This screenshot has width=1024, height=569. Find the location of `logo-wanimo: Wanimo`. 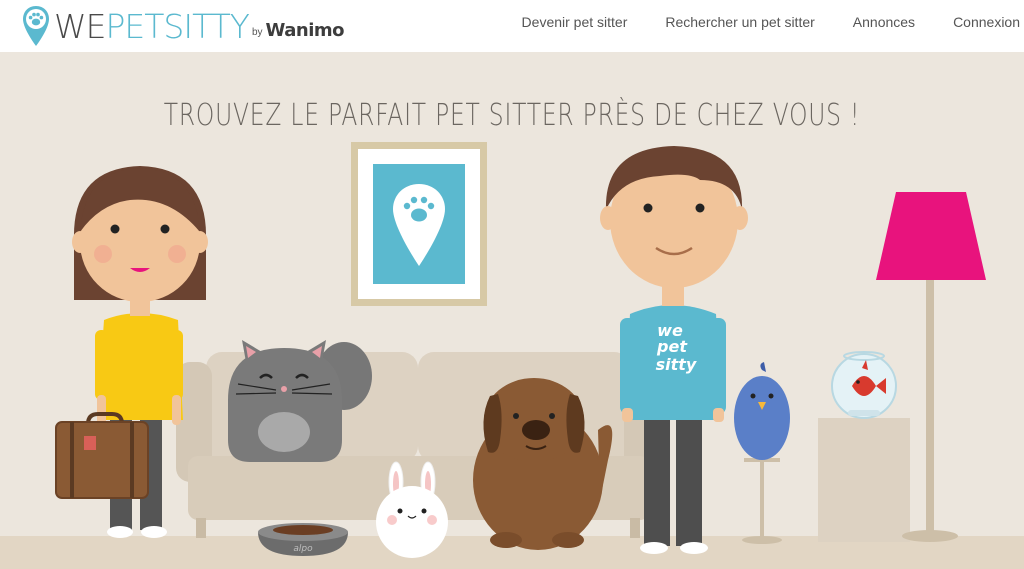

logo-wanimo: Wanimo is located at coordinates (305, 30).